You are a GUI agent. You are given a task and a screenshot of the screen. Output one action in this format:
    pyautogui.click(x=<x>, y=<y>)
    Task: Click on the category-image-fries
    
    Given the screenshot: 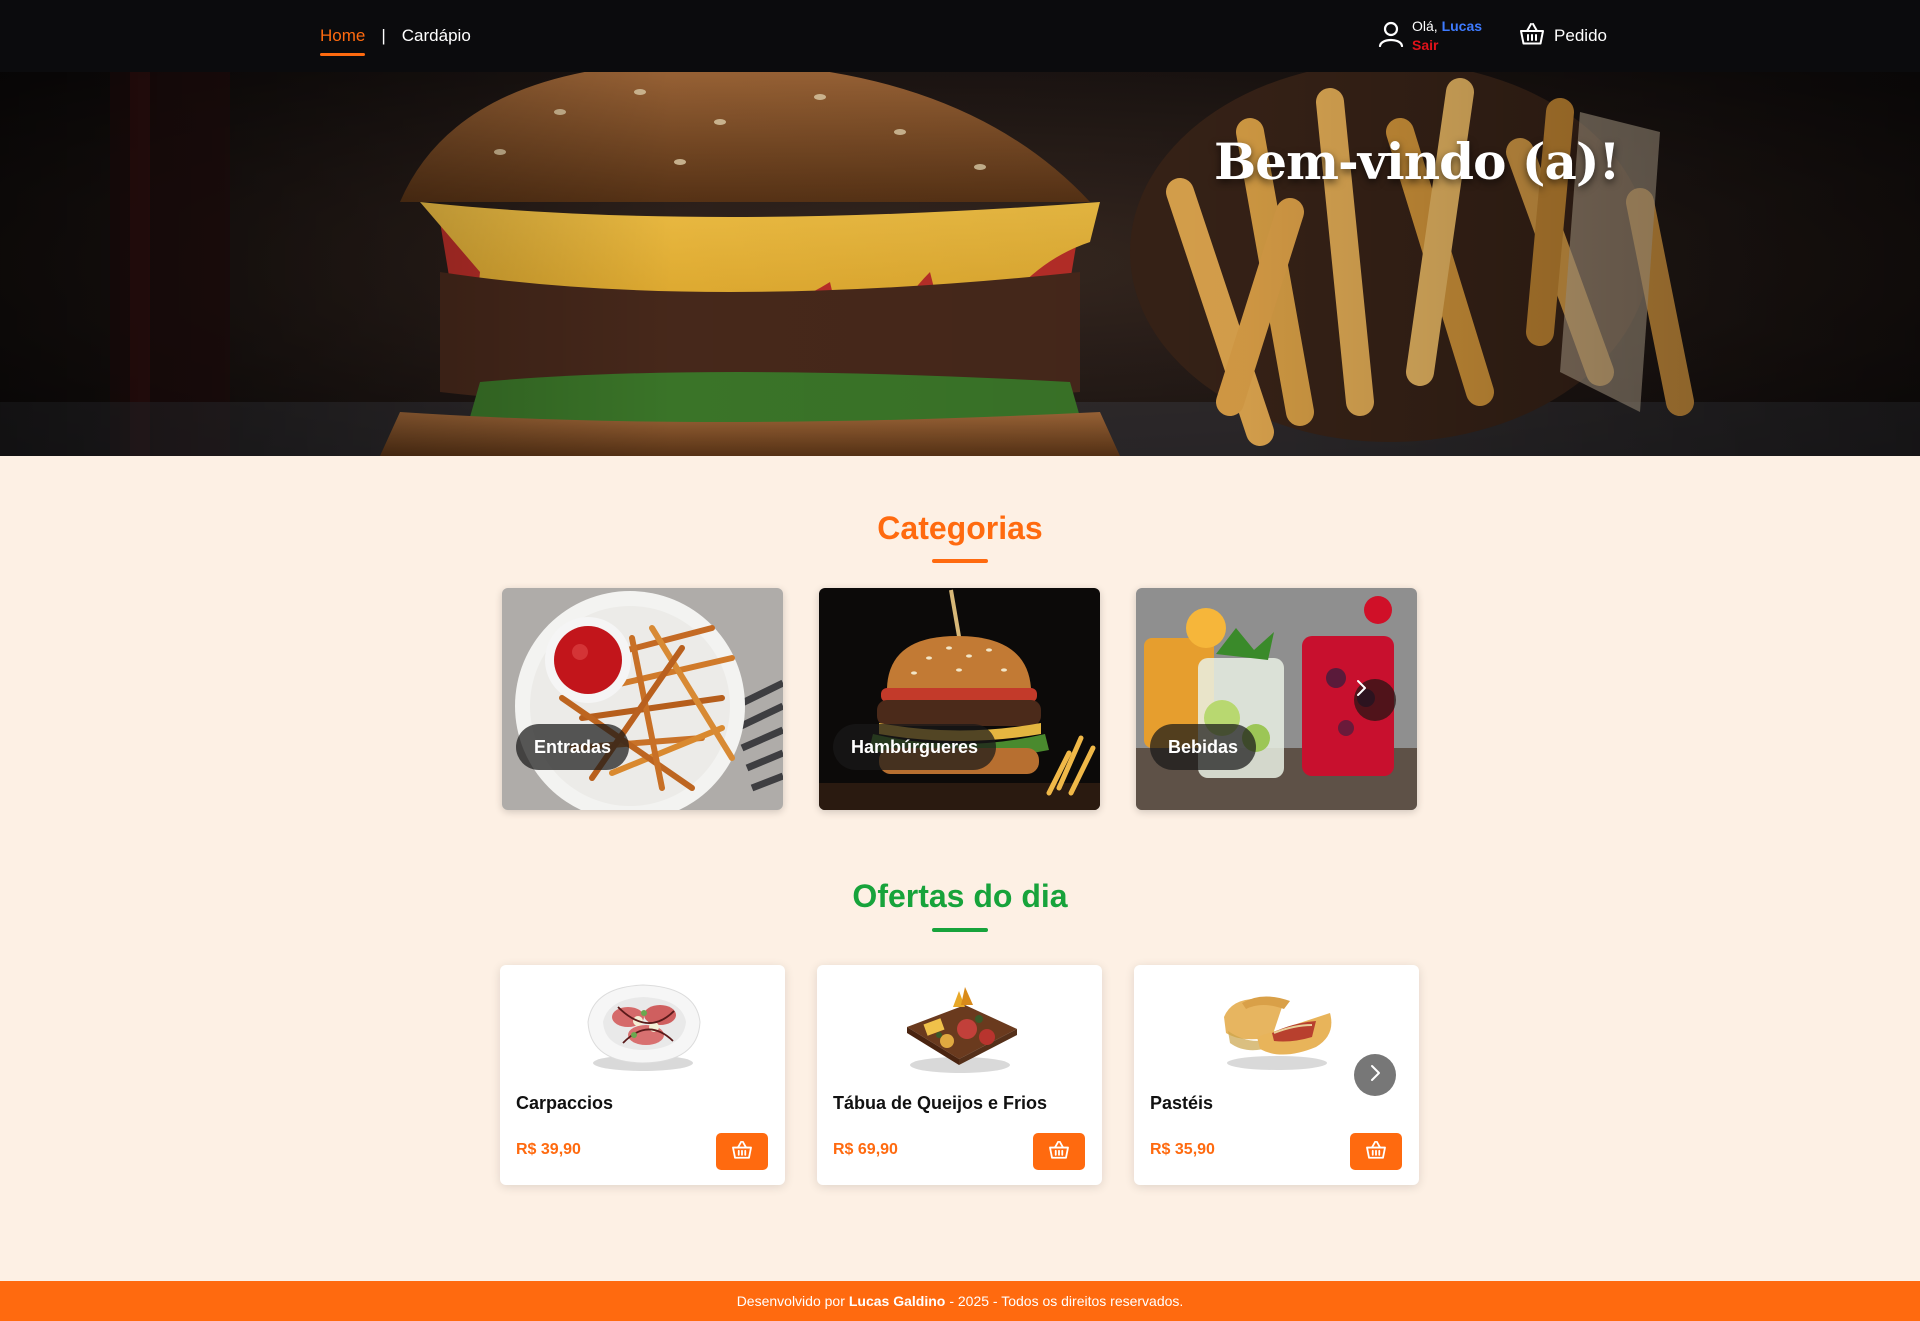 What is the action you would take?
    pyautogui.click(x=642, y=699)
    